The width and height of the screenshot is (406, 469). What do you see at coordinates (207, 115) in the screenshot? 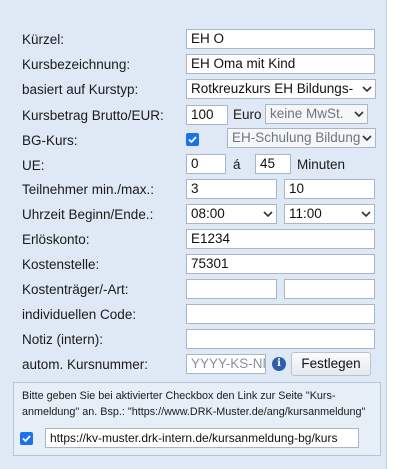
I see `kursbetrag-input: 100` at bounding box center [207, 115].